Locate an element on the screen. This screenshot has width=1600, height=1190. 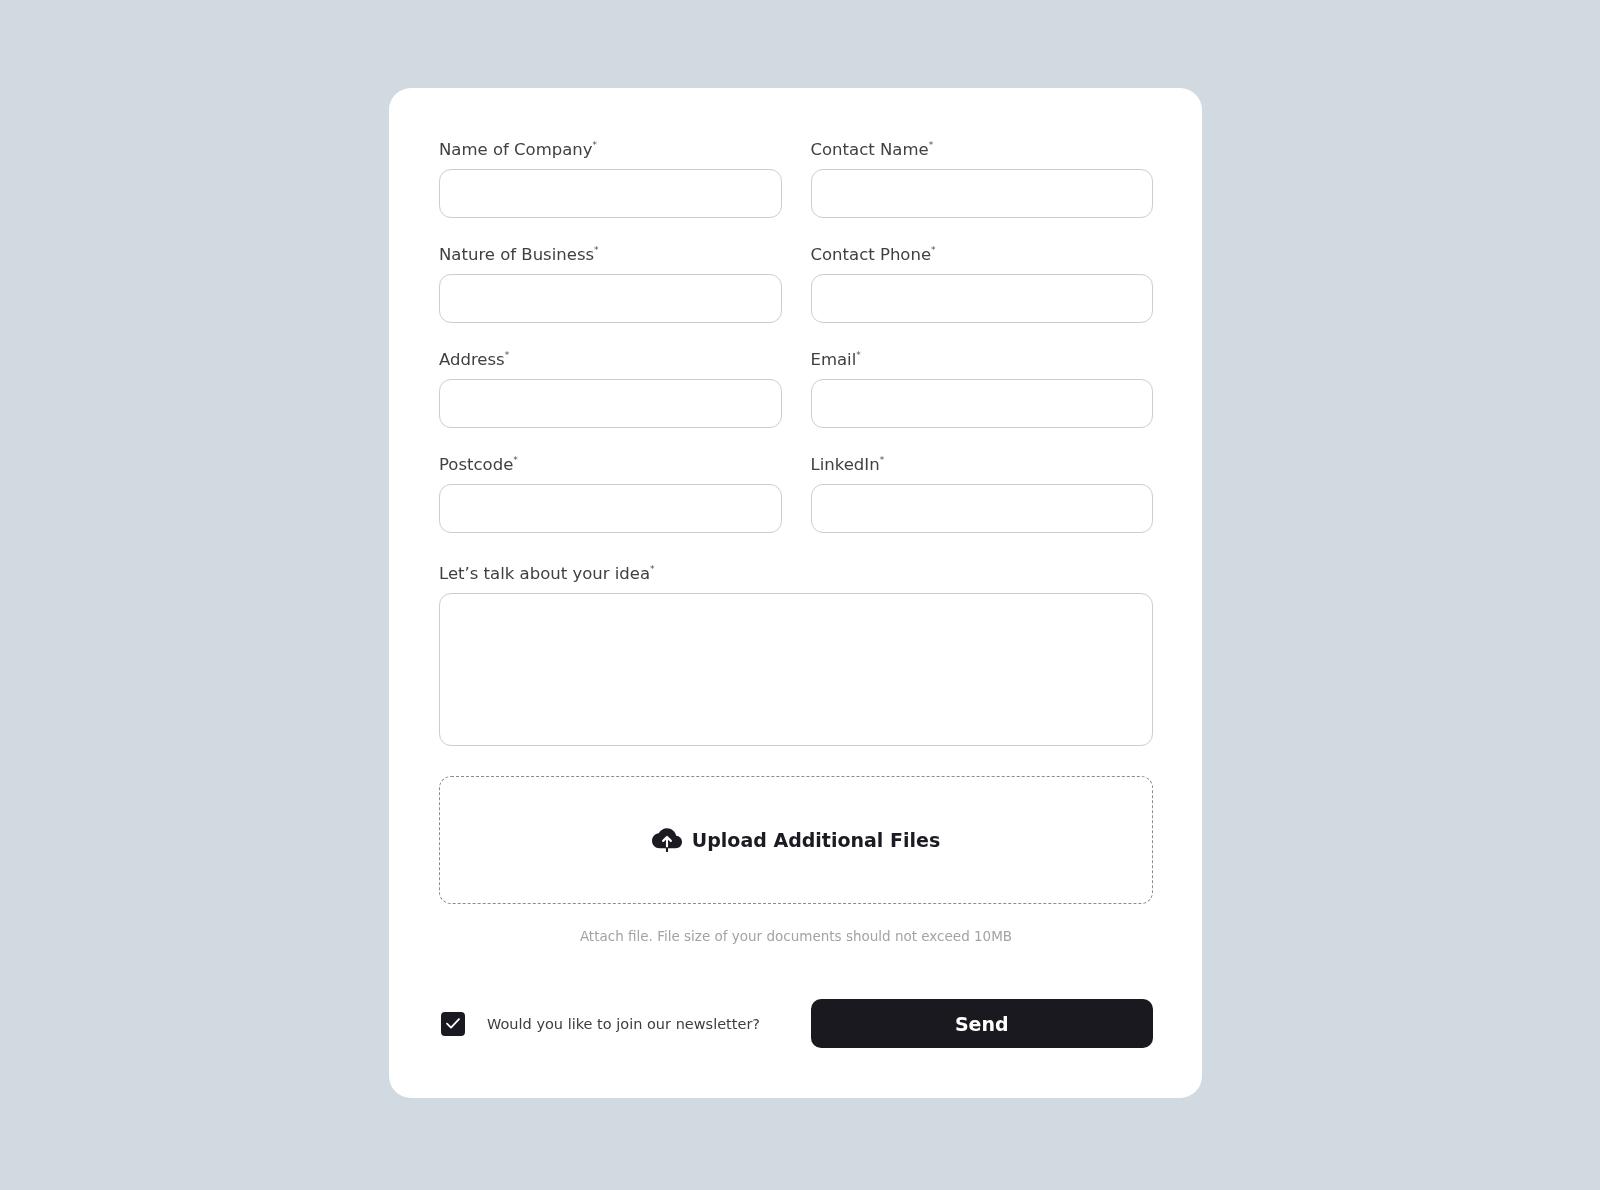
field-label: Address$^{*}$ is located at coordinates (474, 360).